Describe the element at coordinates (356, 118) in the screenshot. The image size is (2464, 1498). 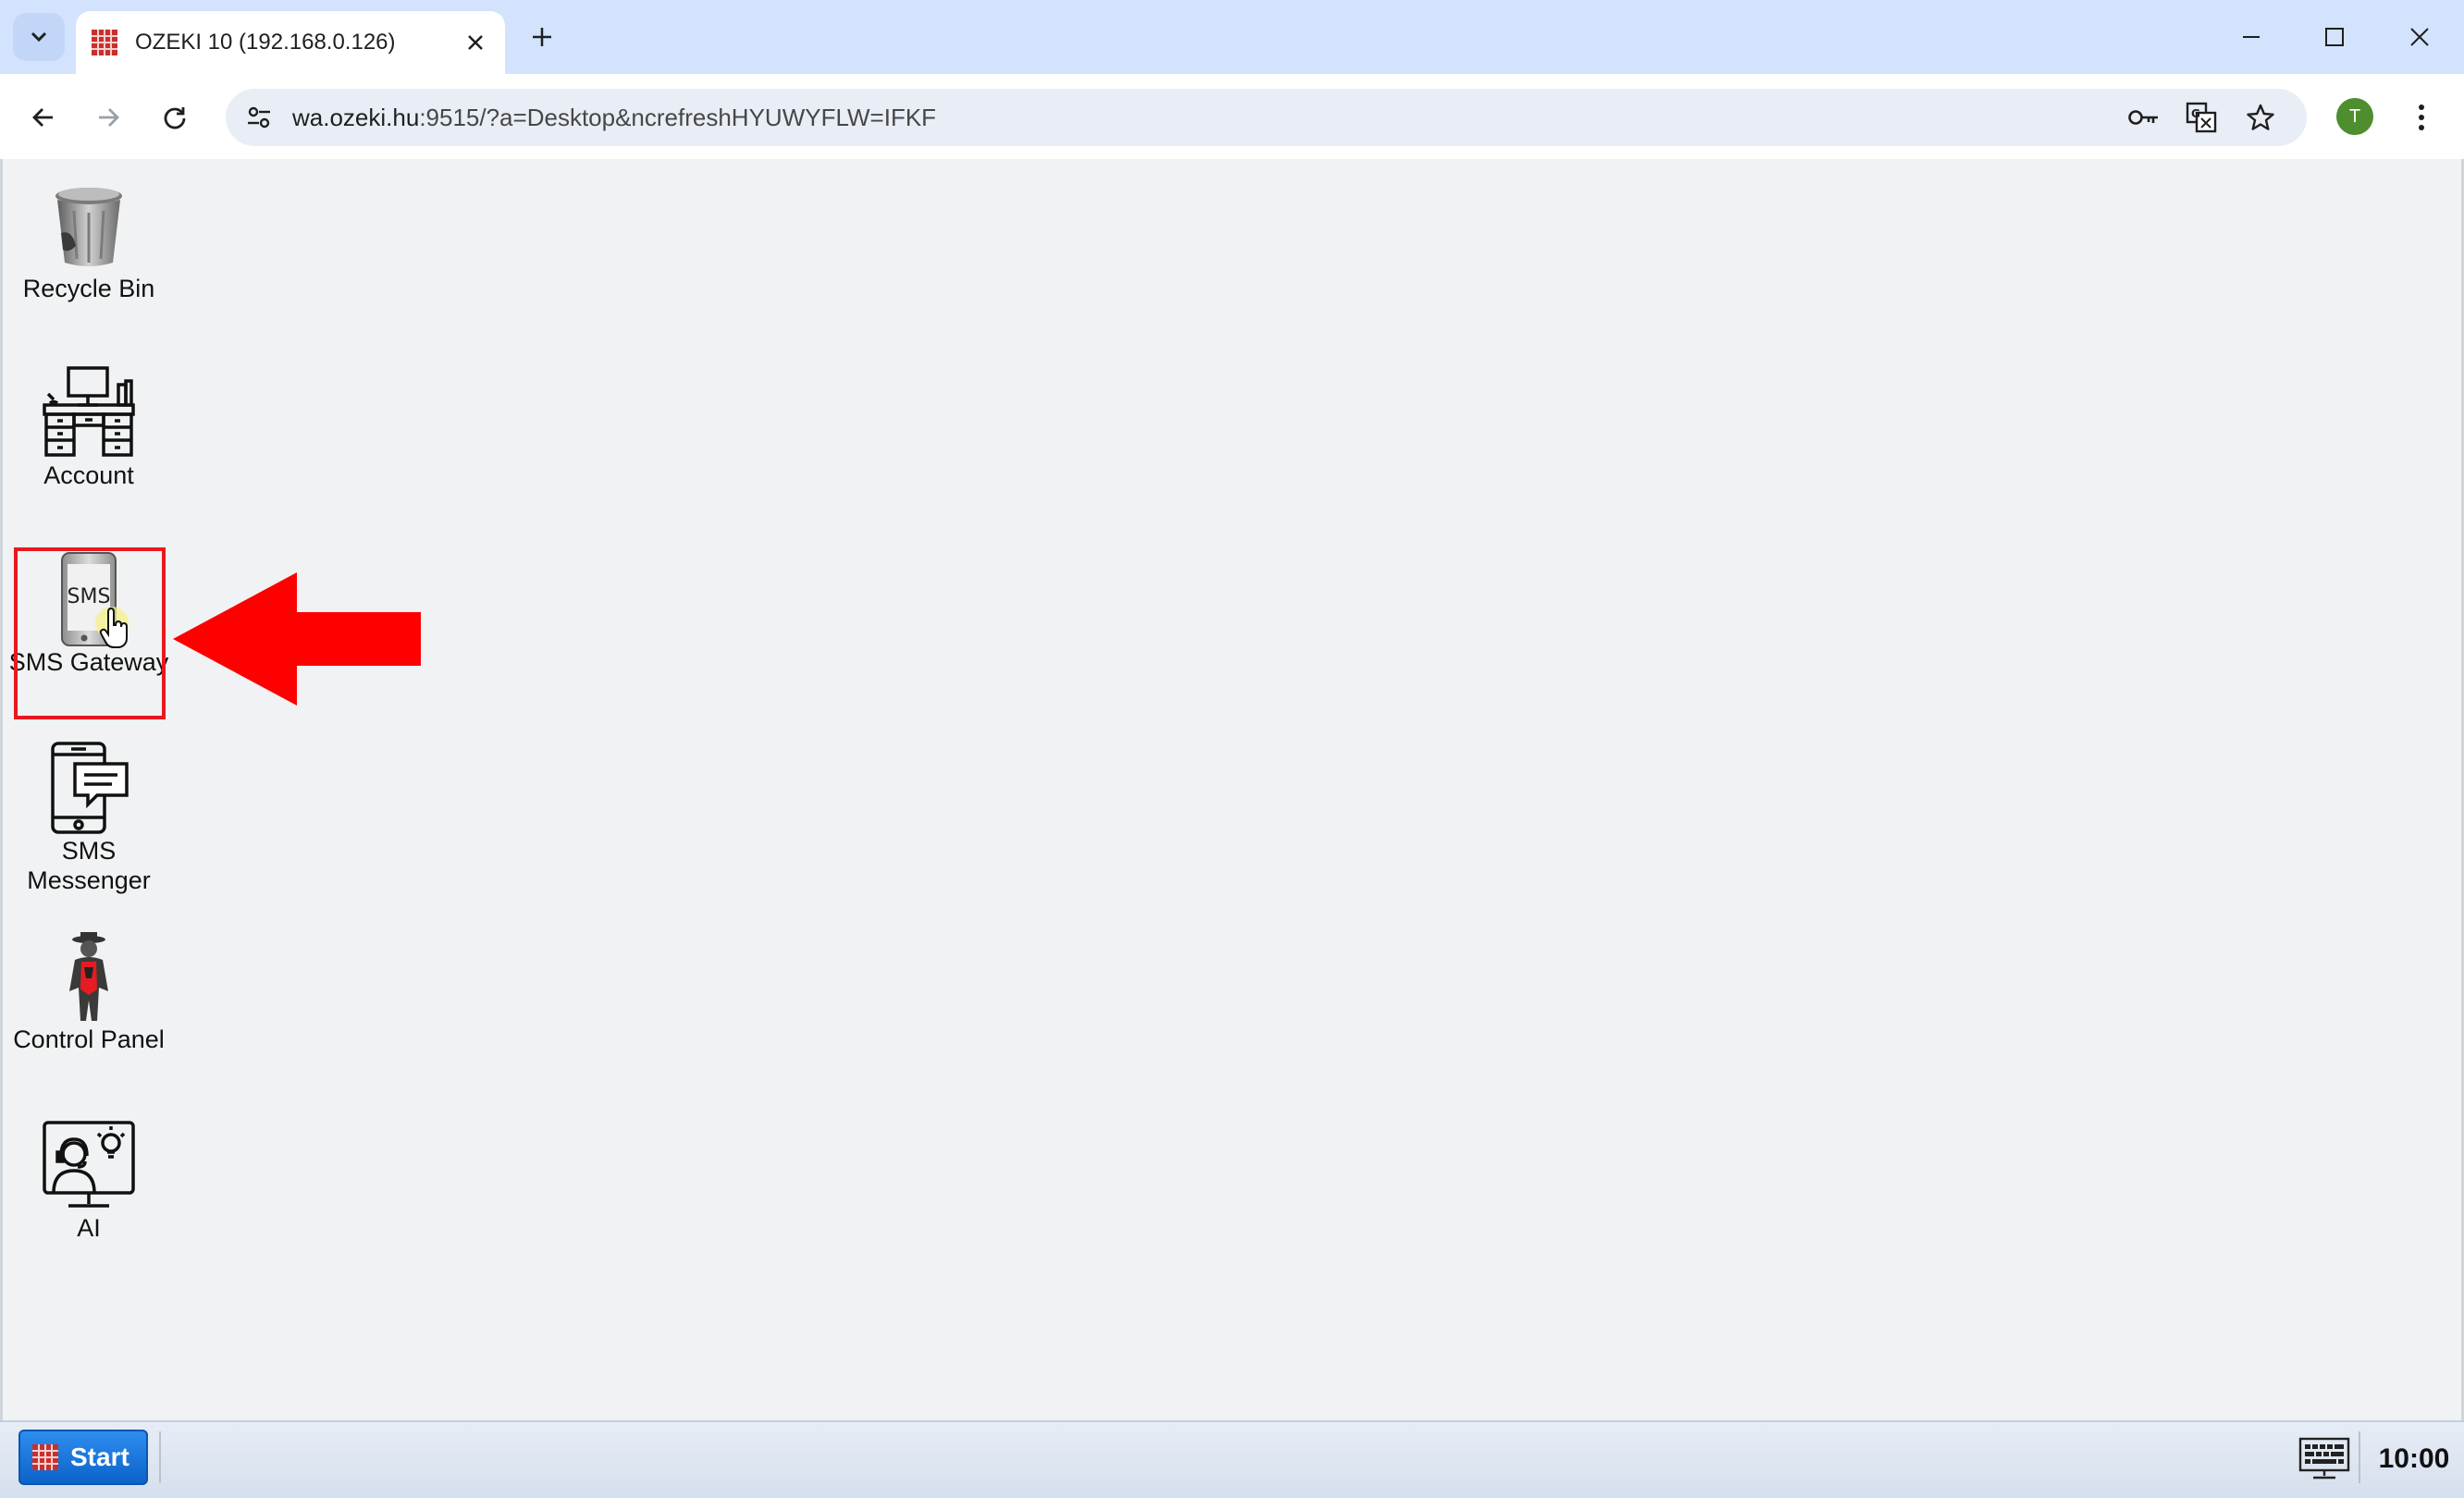
I see `url-host: wa.ozeki.hu` at that location.